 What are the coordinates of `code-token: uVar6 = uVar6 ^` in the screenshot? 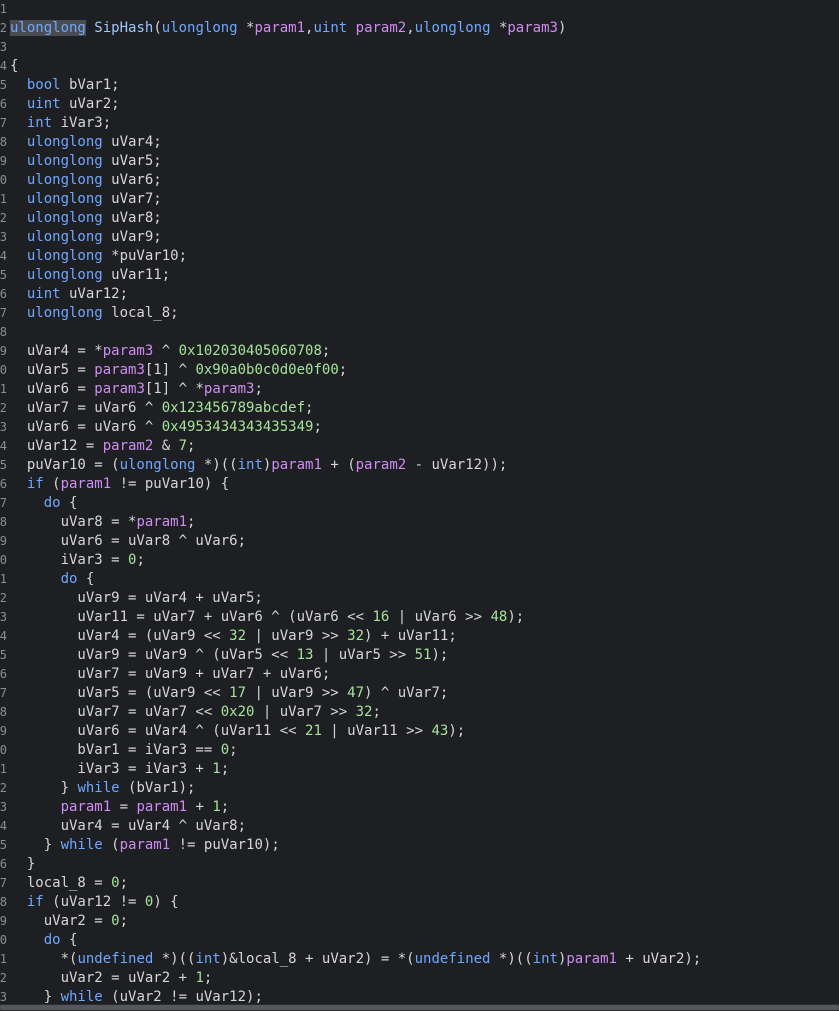 It's located at (86, 427).